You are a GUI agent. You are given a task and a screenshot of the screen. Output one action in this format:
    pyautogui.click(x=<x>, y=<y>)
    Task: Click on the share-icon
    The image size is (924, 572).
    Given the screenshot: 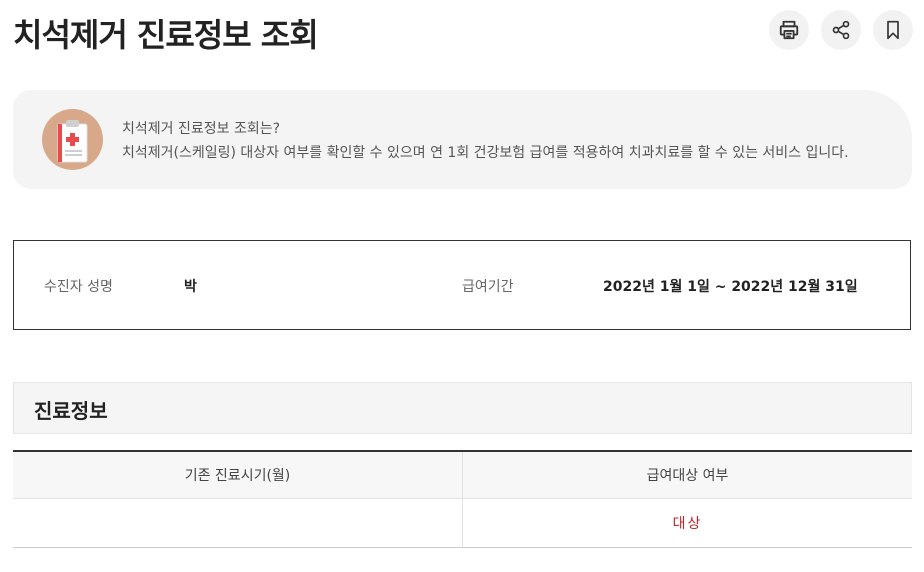 What is the action you would take?
    pyautogui.click(x=841, y=30)
    